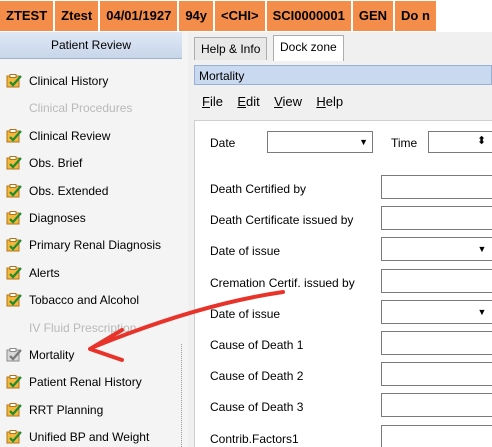 This screenshot has width=492, height=447. I want to click on sidebar-item-label: Clinical Procedures, so click(81, 108).